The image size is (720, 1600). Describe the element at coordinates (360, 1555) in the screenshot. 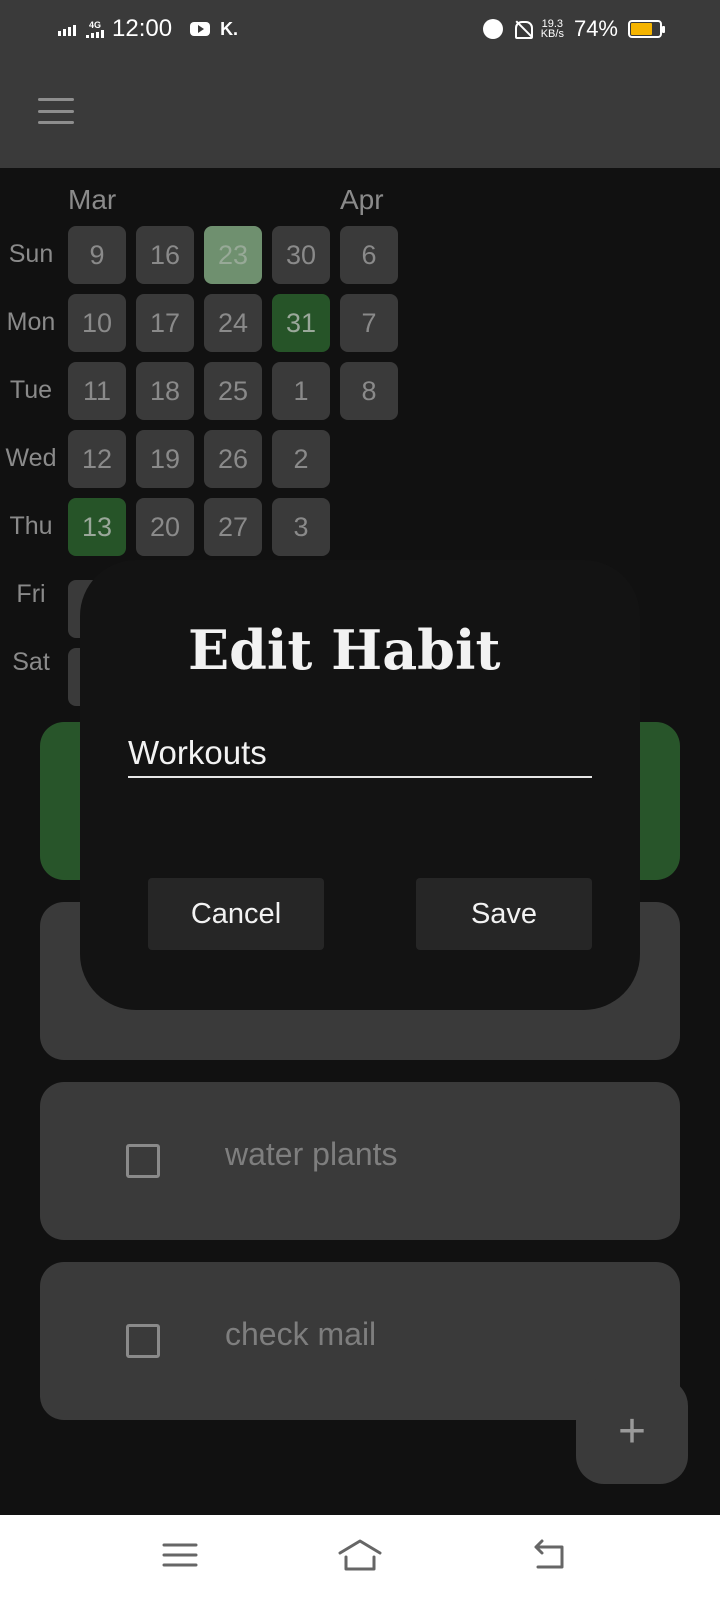

I see `home-icon` at that location.